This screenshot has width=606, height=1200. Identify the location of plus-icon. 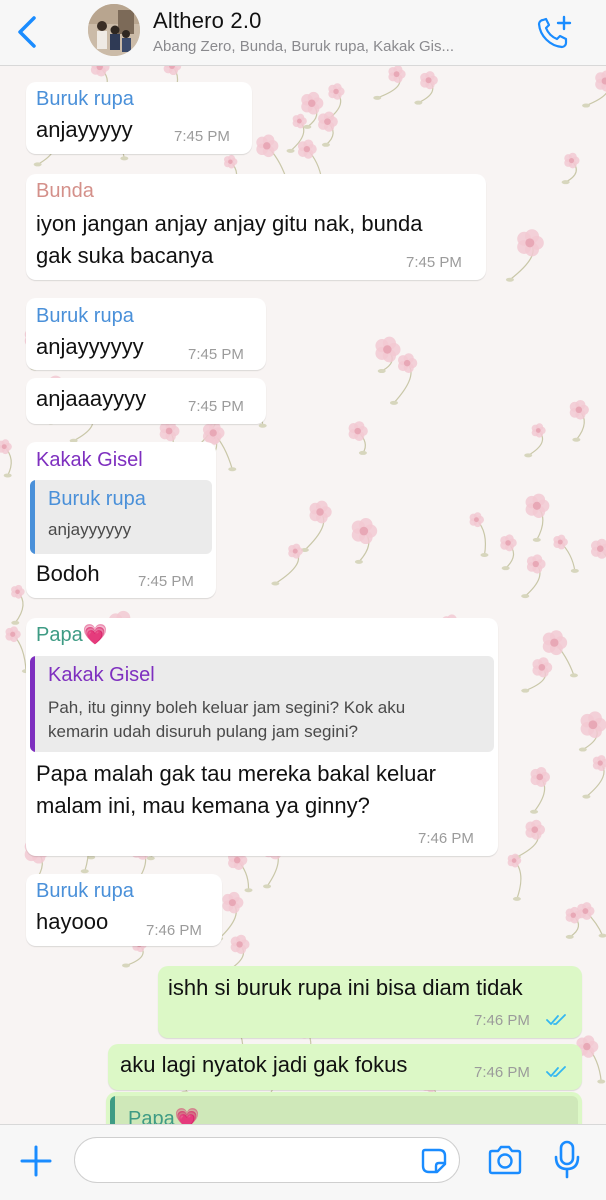
(36, 1161).